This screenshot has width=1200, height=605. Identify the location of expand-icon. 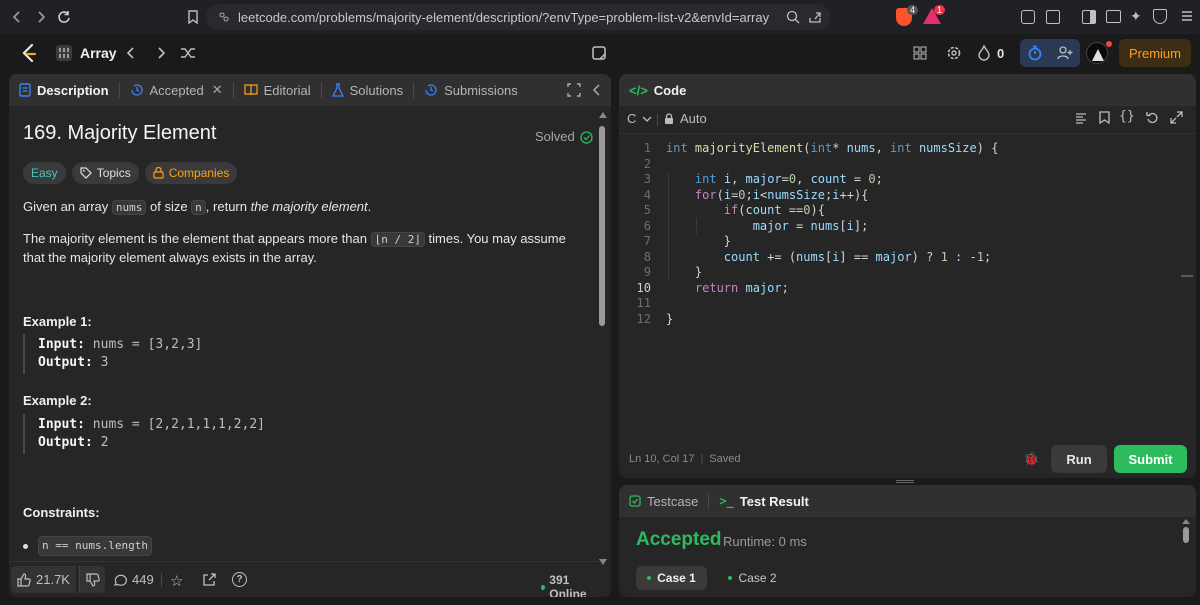
(1176, 117).